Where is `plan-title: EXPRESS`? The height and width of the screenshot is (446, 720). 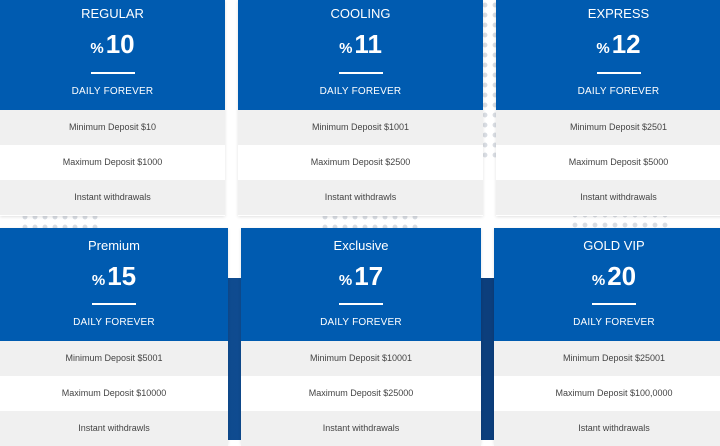
plan-title: EXPRESS is located at coordinates (618, 13).